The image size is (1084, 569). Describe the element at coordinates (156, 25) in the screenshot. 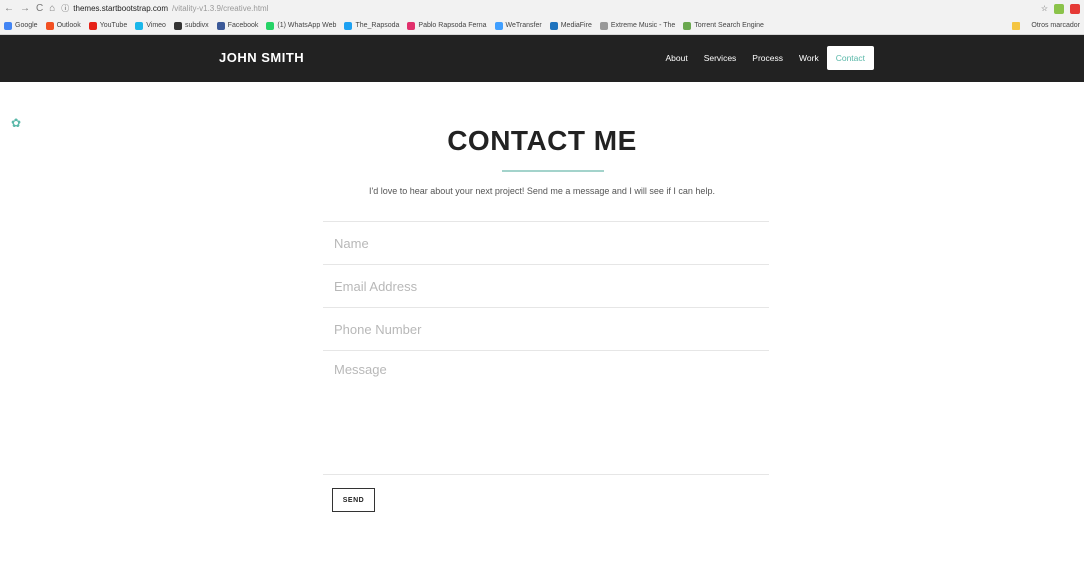

I see `bookmark-label: Vimeo` at that location.